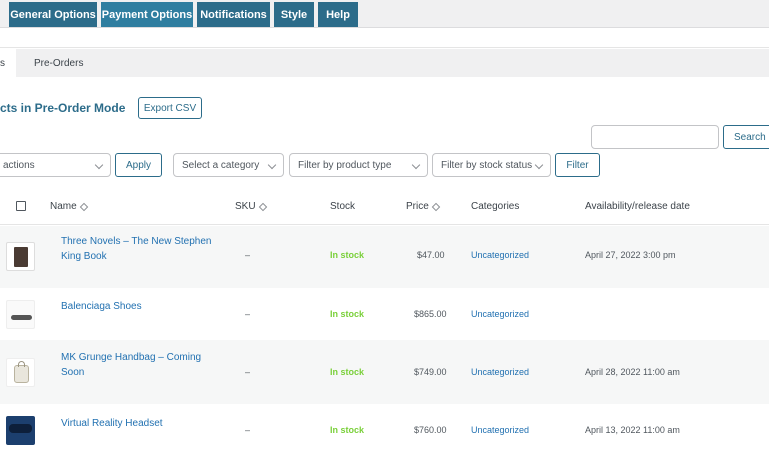  What do you see at coordinates (21, 206) in the screenshot?
I see `image-column-icon` at bounding box center [21, 206].